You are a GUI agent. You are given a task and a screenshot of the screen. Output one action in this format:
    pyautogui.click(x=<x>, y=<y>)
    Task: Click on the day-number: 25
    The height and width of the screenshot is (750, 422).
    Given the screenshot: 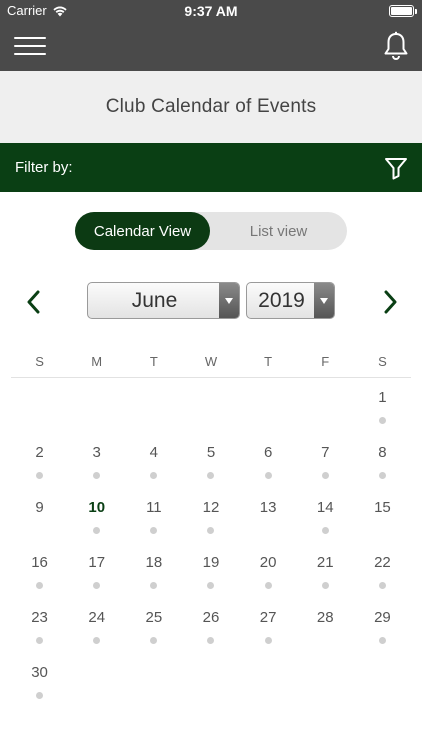 What is the action you would take?
    pyautogui.click(x=154, y=617)
    